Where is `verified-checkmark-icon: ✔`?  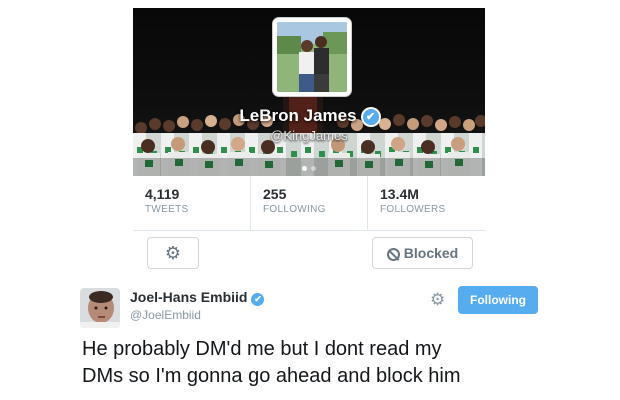
verified-checkmark-icon: ✔ is located at coordinates (370, 117).